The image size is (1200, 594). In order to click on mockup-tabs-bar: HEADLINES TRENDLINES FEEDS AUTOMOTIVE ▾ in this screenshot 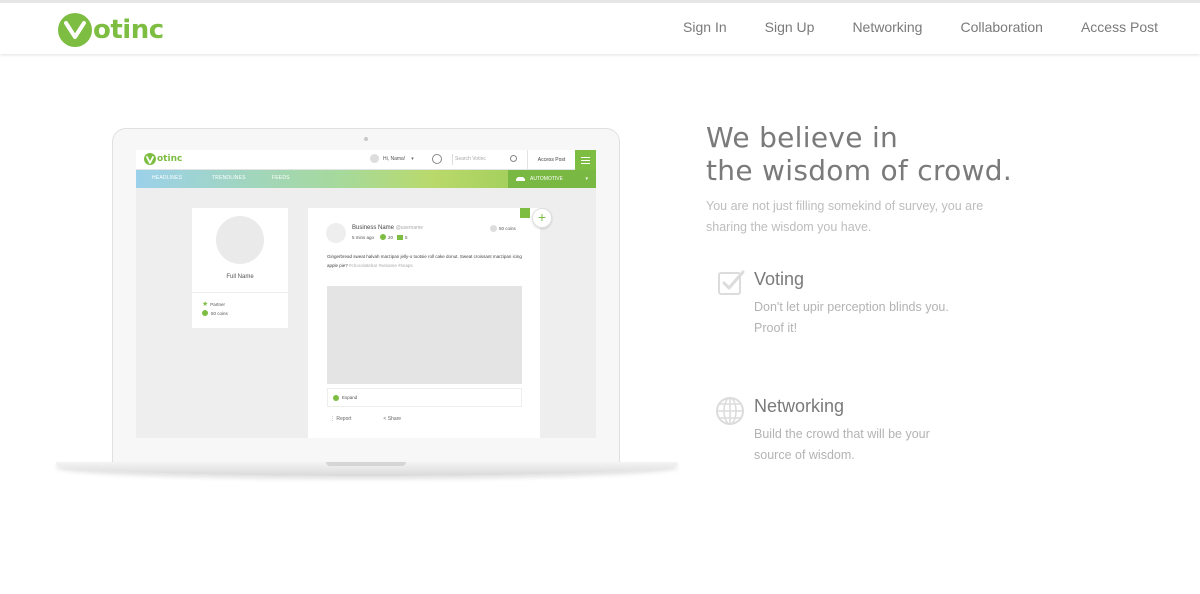, I will do `click(366, 179)`.